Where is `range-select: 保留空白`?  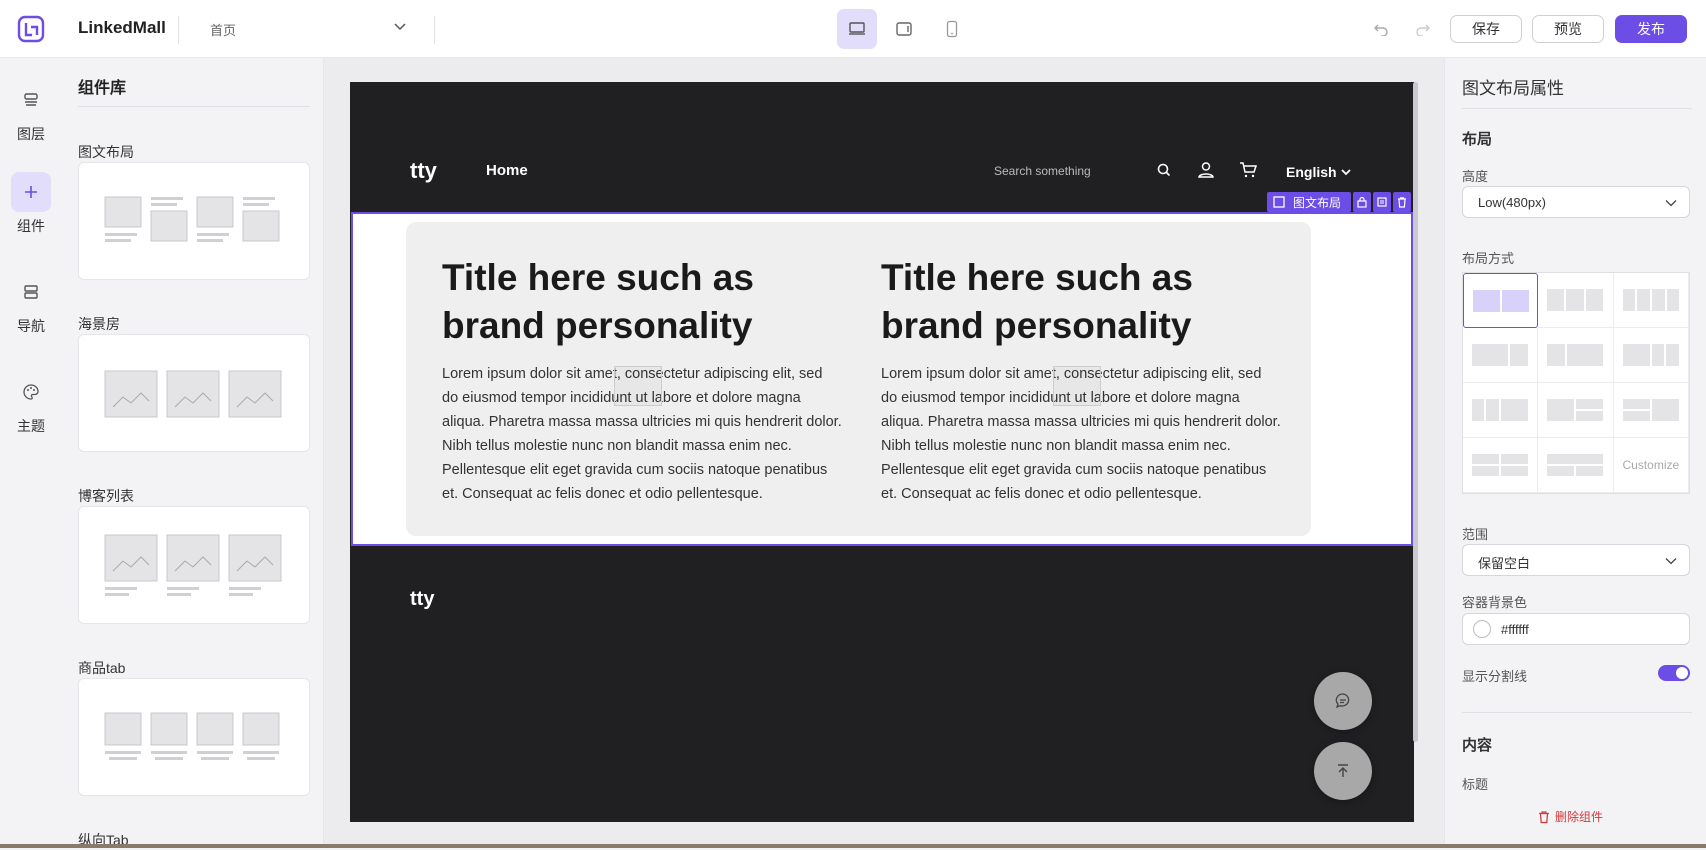 range-select: 保留空白 is located at coordinates (1576, 560).